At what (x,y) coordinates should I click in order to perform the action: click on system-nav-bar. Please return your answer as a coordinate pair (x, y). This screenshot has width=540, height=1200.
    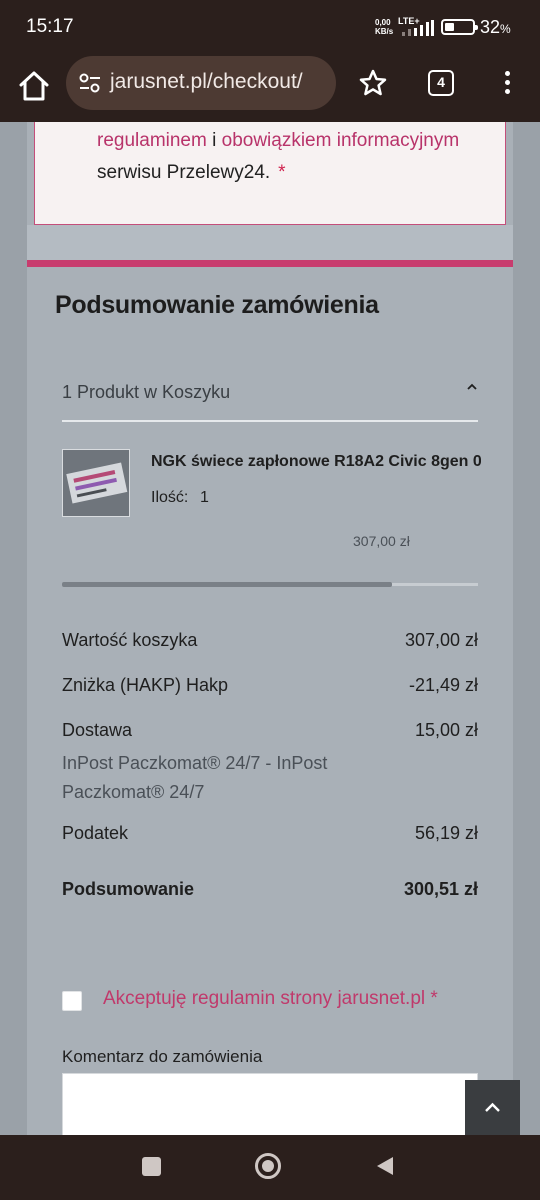
    Looking at the image, I should click on (270, 1167).